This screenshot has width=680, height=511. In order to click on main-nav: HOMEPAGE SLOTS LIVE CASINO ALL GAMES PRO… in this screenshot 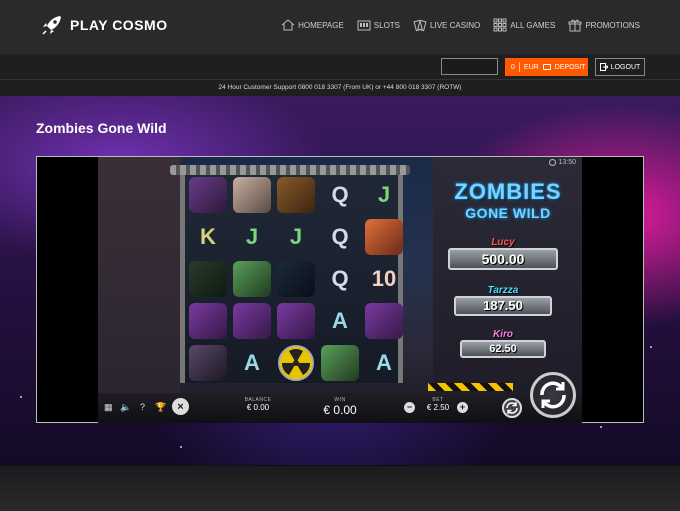, I will do `click(460, 25)`.